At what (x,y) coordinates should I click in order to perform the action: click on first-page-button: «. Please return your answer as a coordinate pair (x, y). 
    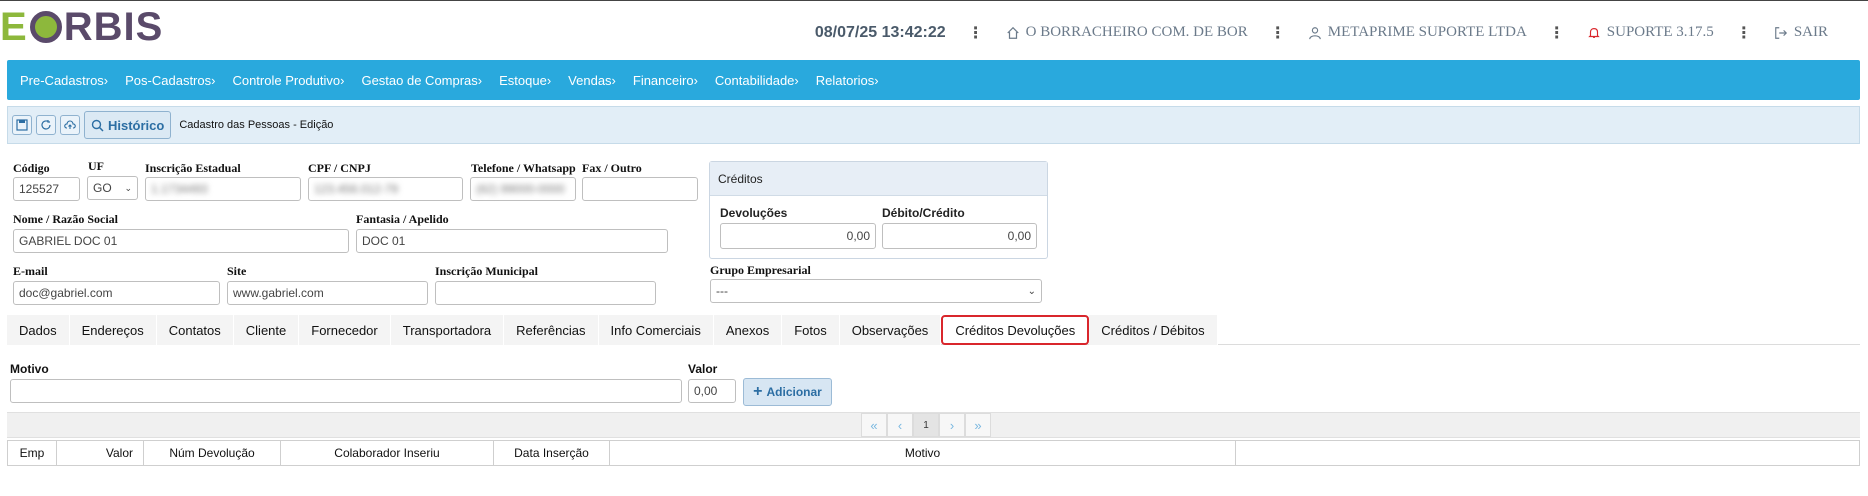
    Looking at the image, I should click on (874, 425).